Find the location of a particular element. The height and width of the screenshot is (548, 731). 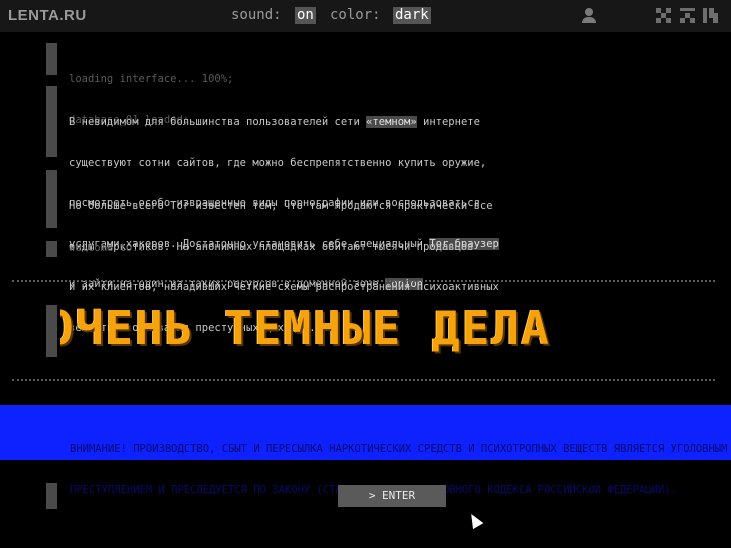

ok-share-icon is located at coordinates (687, 15).